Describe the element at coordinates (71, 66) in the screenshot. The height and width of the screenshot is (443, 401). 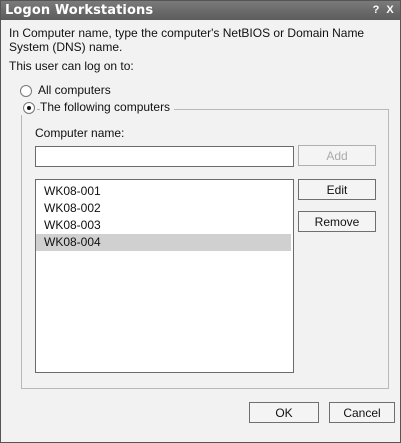
I see `can-log-on-label: This user can log on to:` at that location.